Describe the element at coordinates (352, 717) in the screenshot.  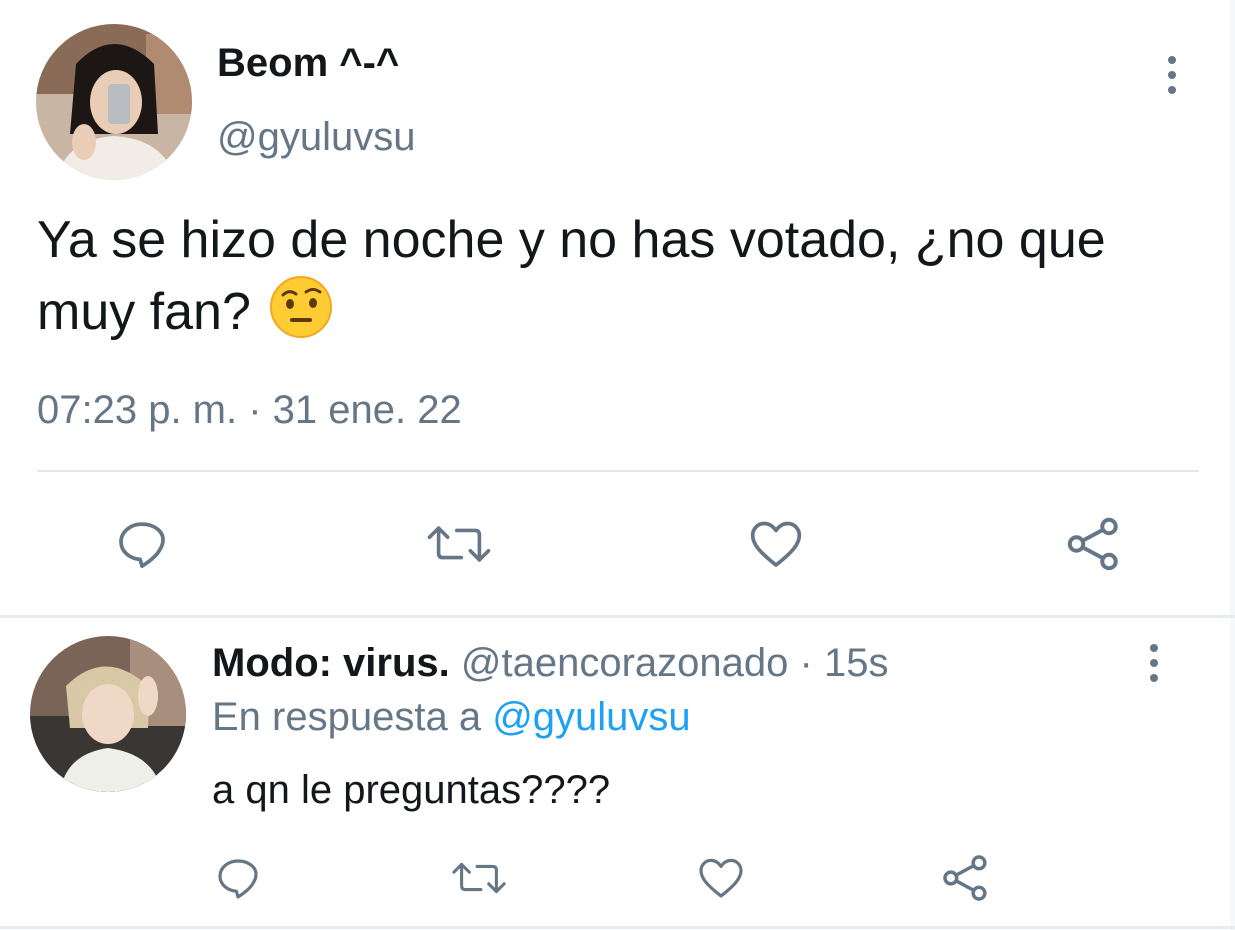
I see `in-reply-prefix: En respuesta a` at that location.